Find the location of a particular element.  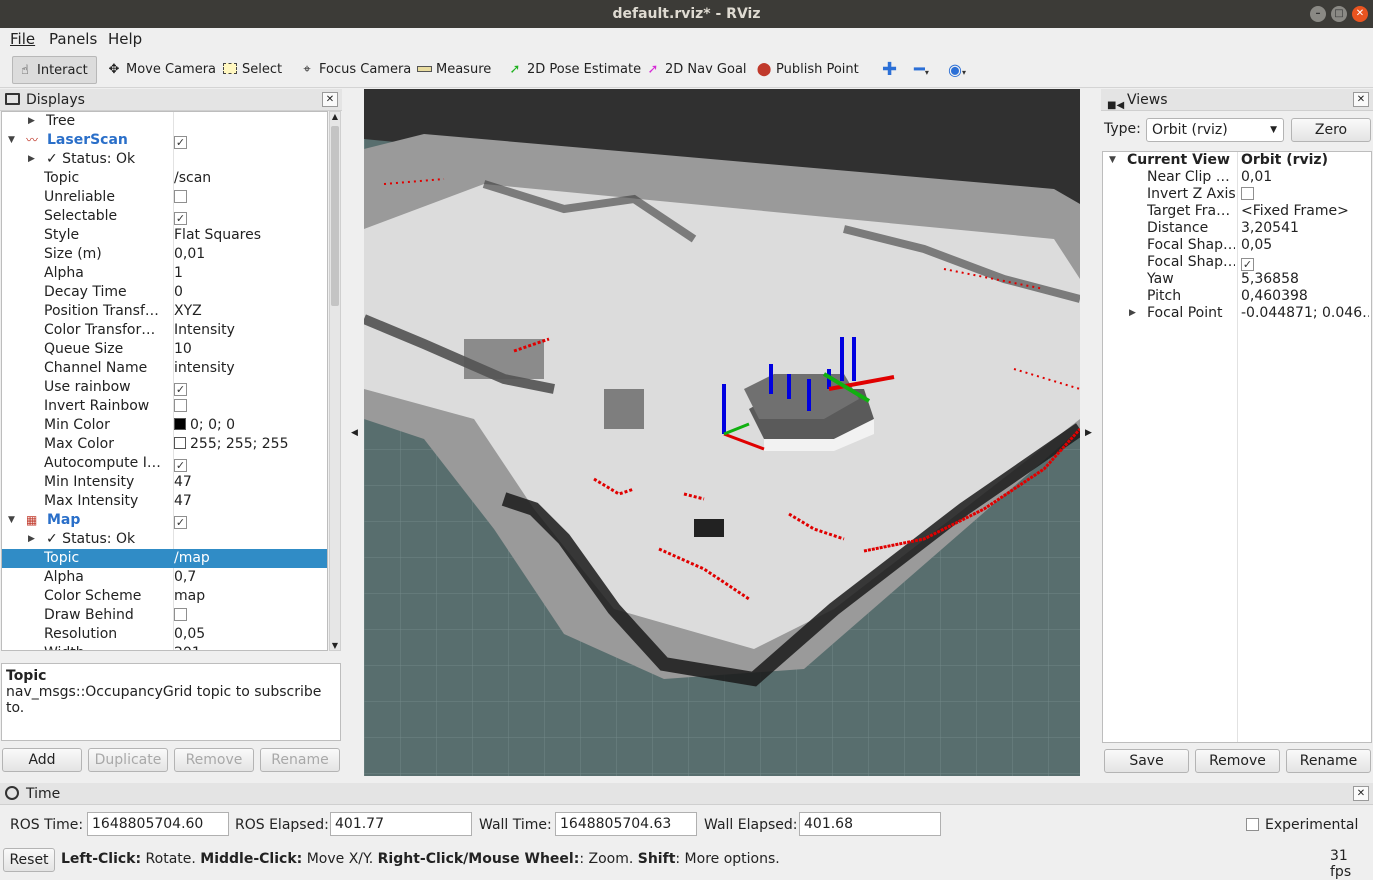

display-property-row: ▼ Map ▦ ✓ is located at coordinates (164, 520).